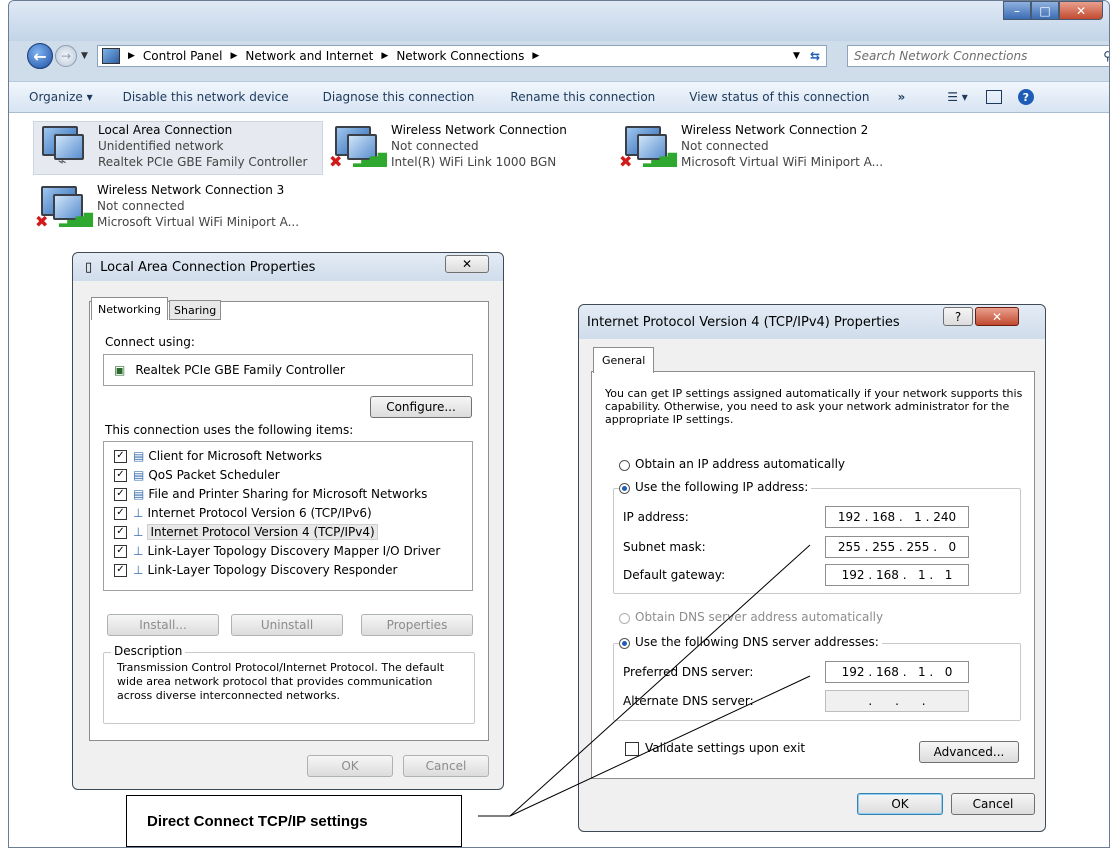 This screenshot has height=856, width=1111. Describe the element at coordinates (294, 821) in the screenshot. I see `callout-label: Direct Connect TCP/IP settings` at that location.